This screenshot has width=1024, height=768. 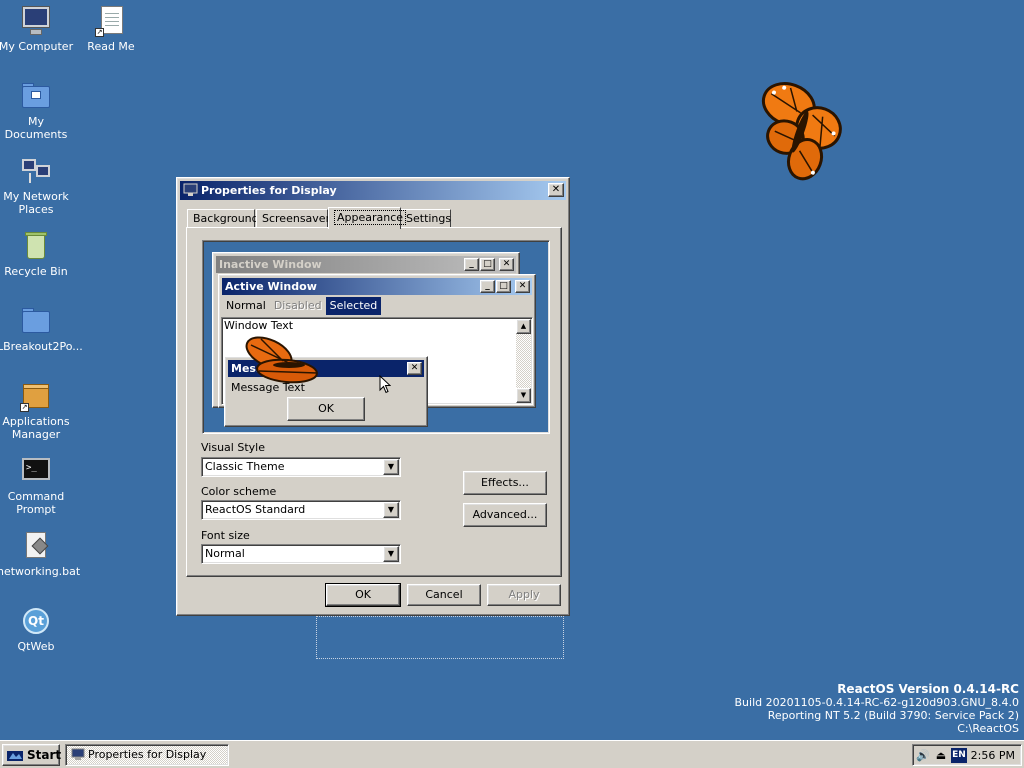 What do you see at coordinates (255, 509) in the screenshot?
I see `color-scheme-value: ReactOS Standard` at bounding box center [255, 509].